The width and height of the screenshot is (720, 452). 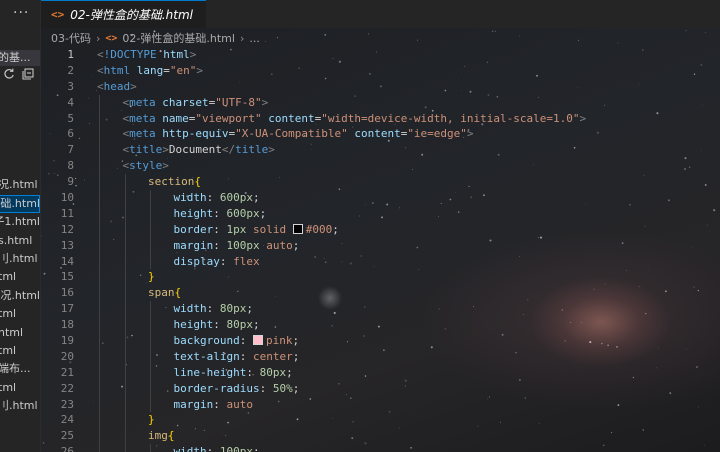 What do you see at coordinates (123, 14) in the screenshot?
I see `tab-active-file: <> 02-弹性盒的基础.html` at bounding box center [123, 14].